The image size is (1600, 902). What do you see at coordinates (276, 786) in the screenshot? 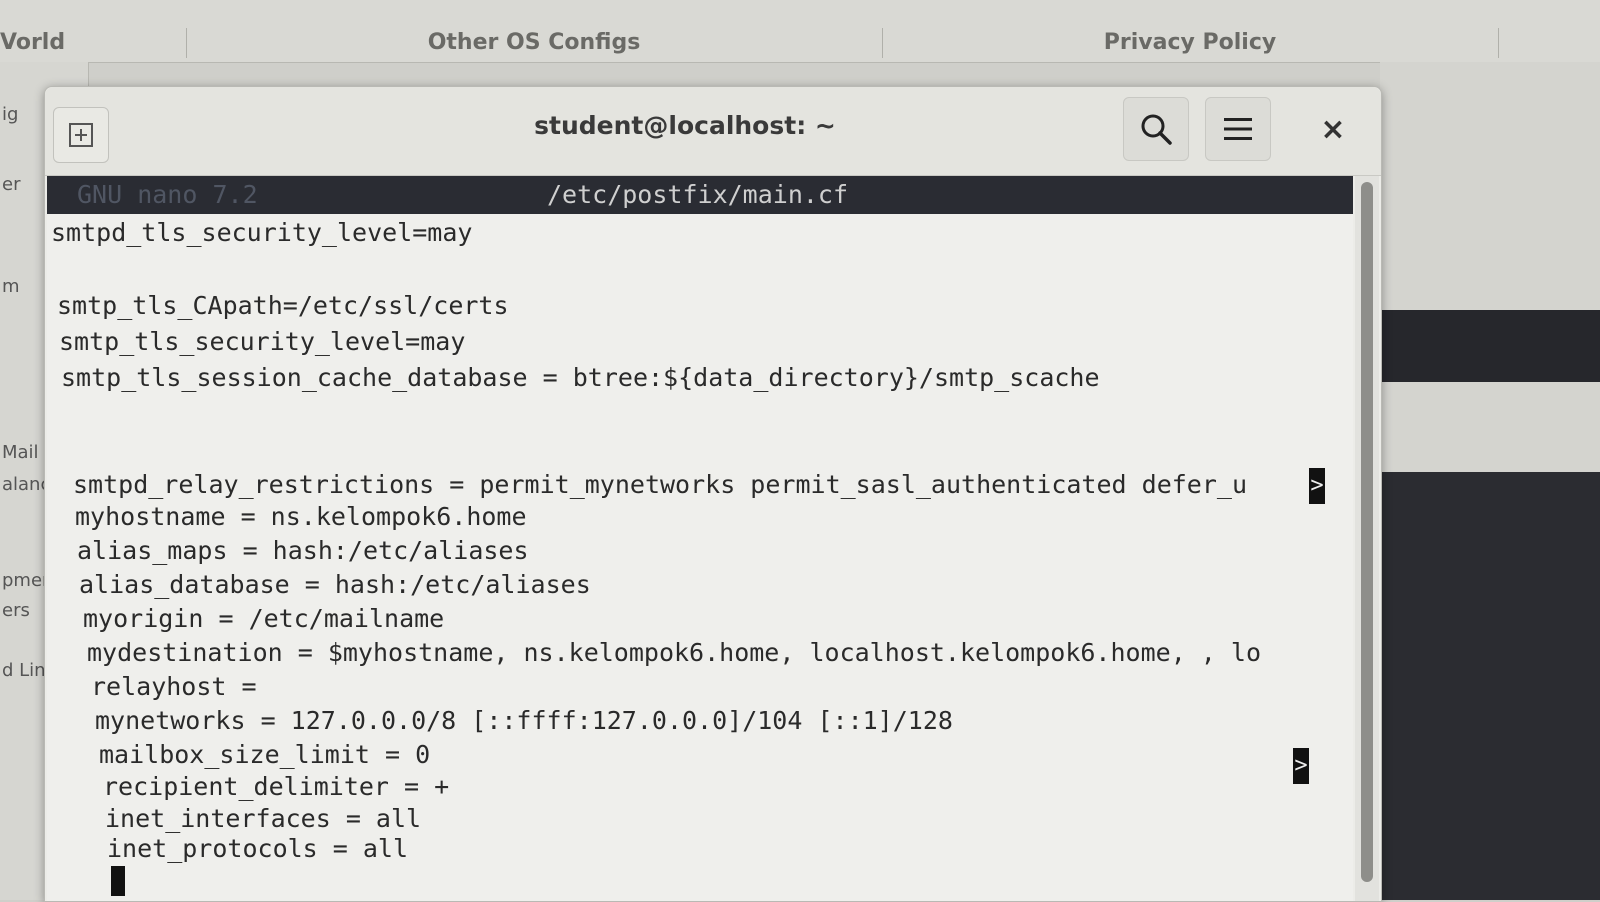
I see `config-line: recipient_delimiter = +` at bounding box center [276, 786].